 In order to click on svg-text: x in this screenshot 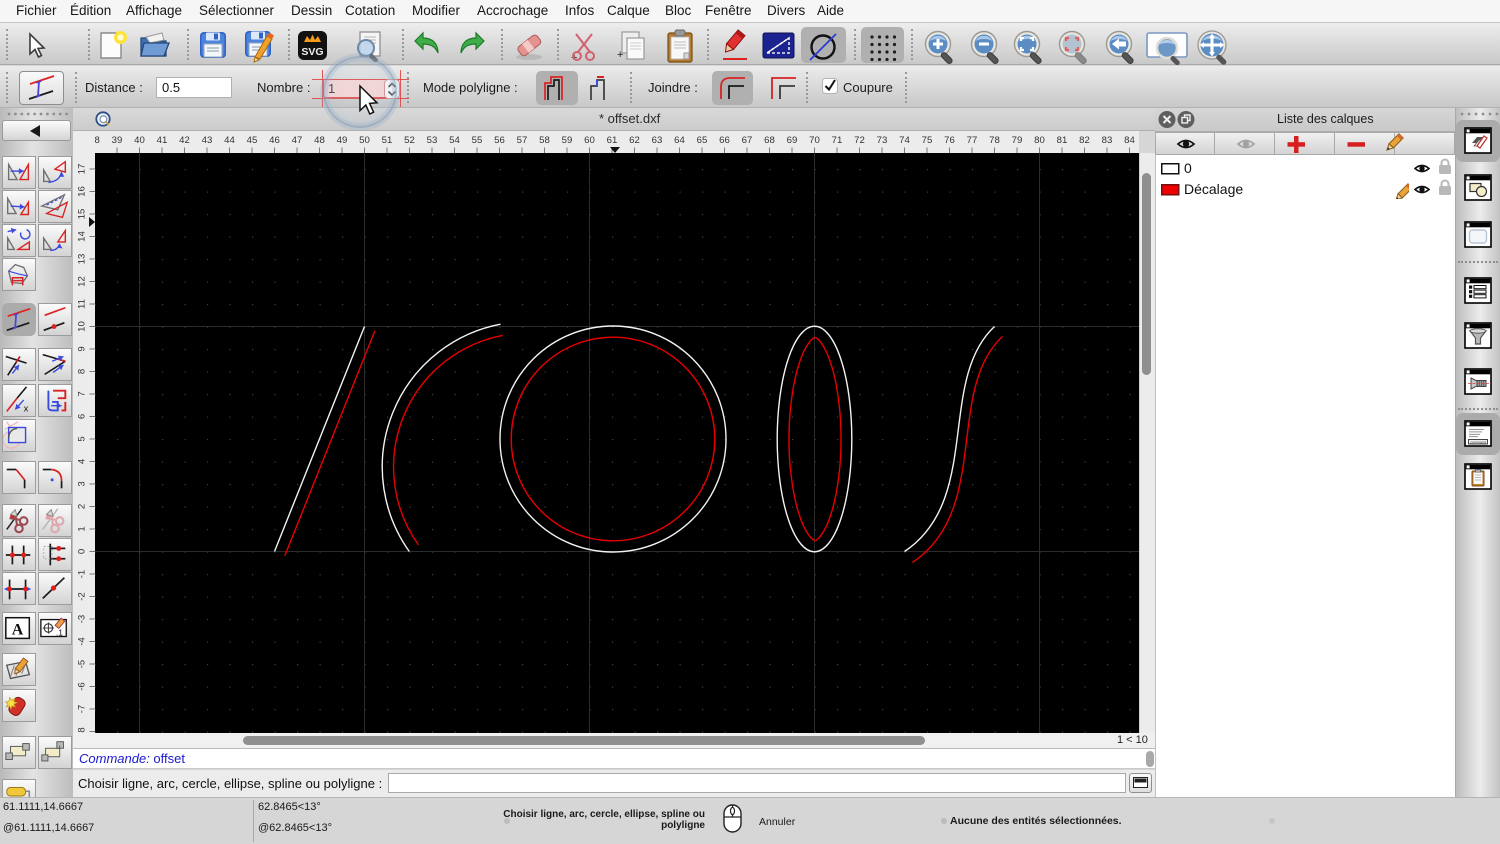, I will do `click(26, 407)`.